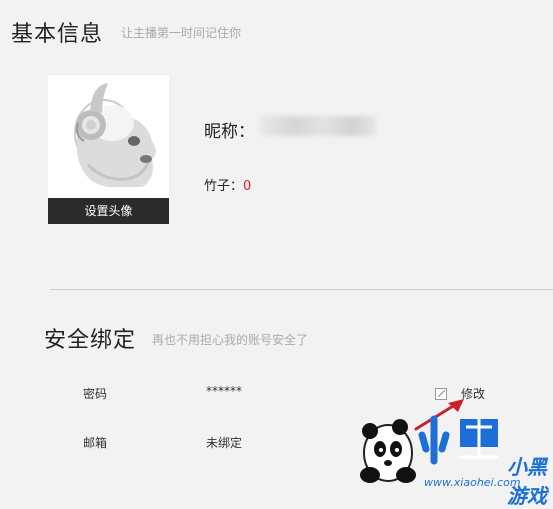  I want to click on email-label: 邮箱, so click(95, 443).